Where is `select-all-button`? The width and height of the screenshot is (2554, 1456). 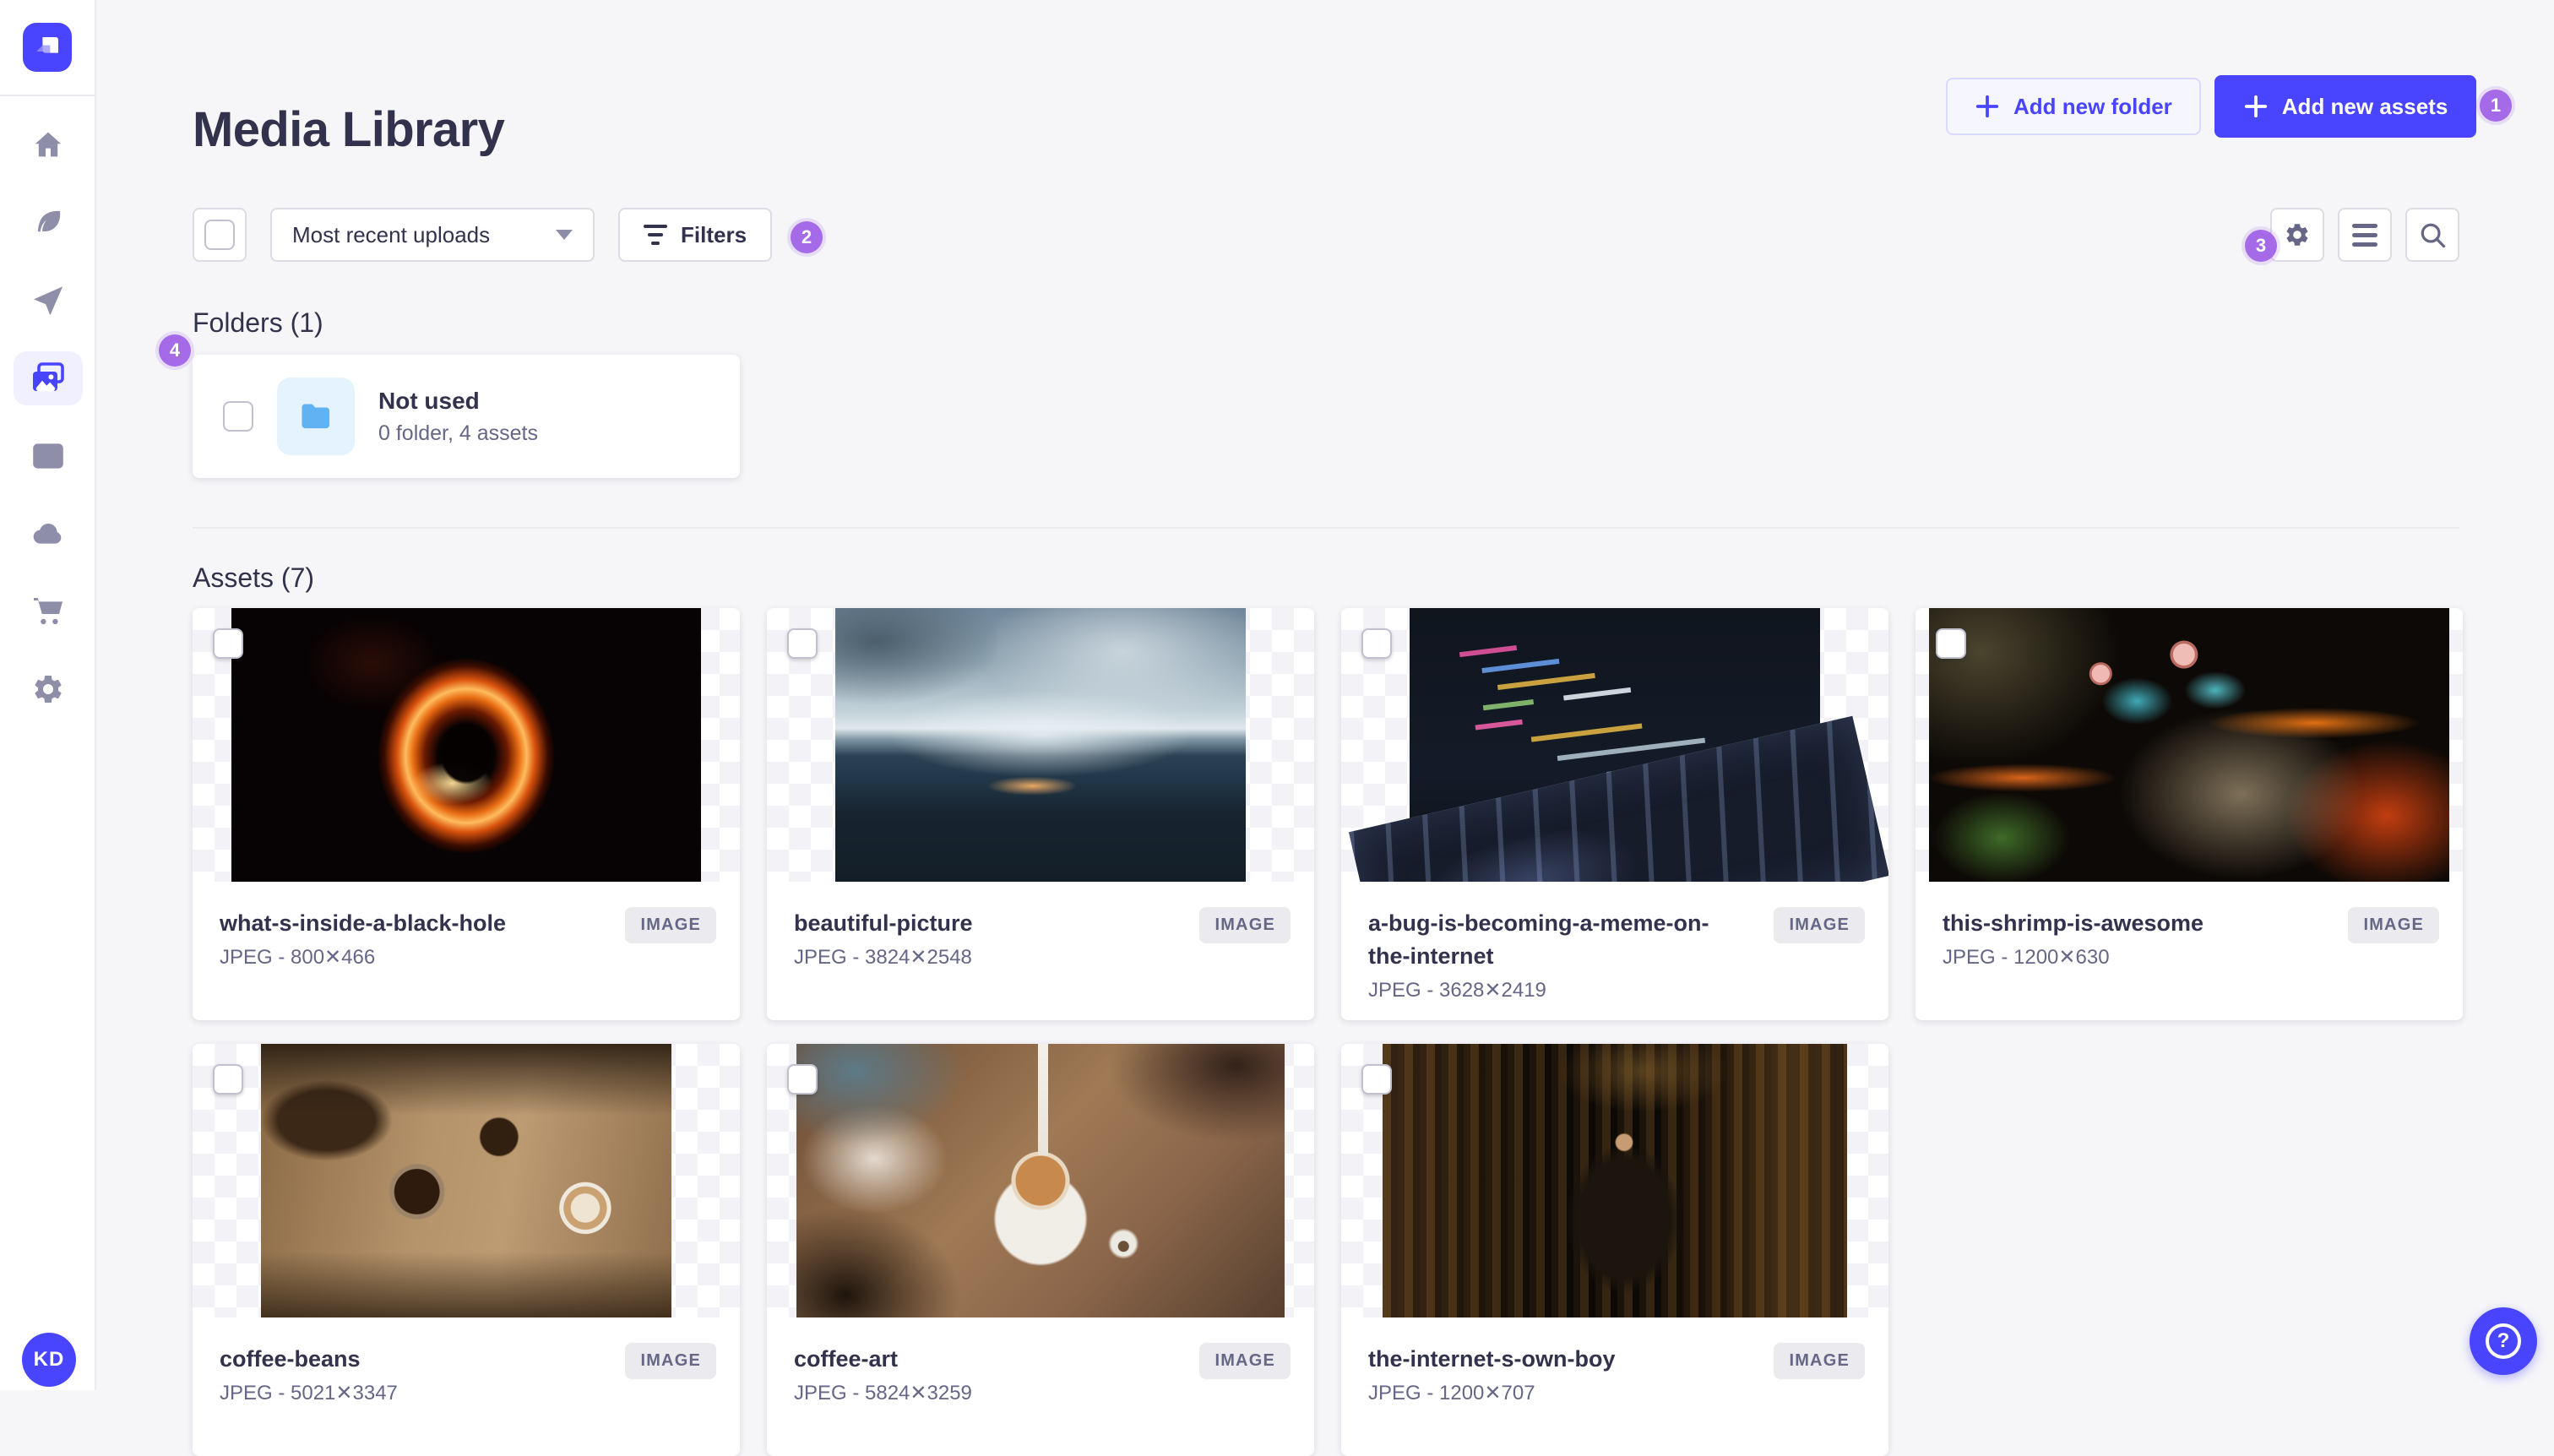
select-all-button is located at coordinates (220, 235).